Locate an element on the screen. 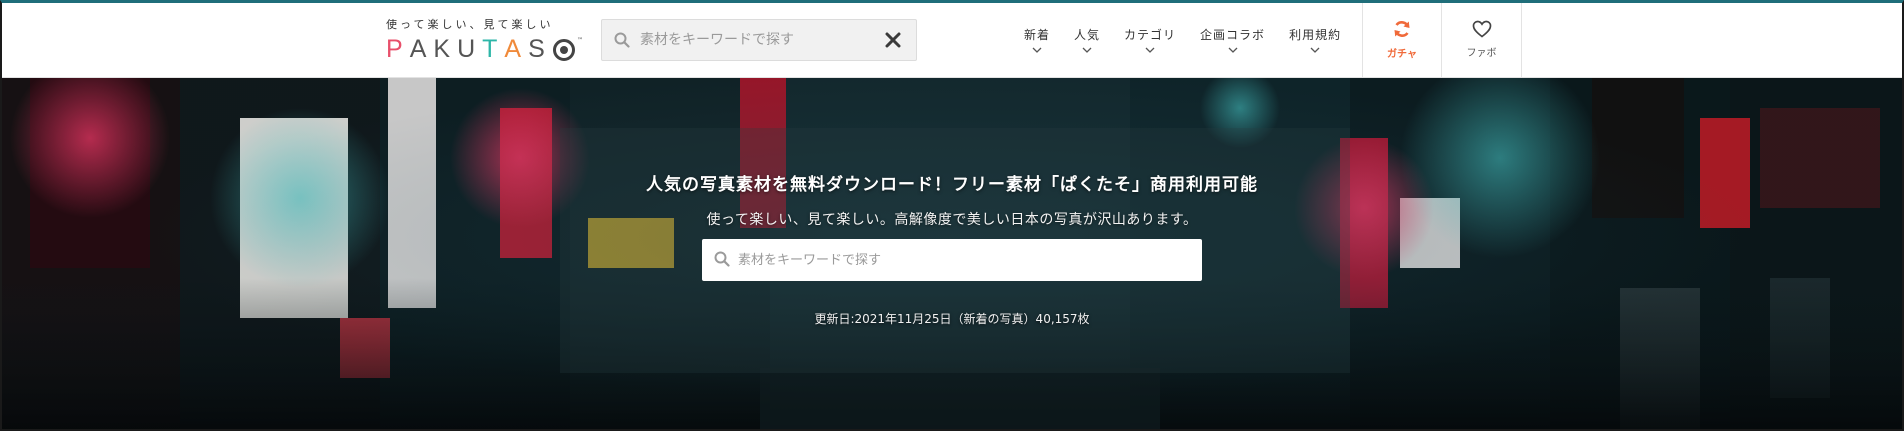  nav-item-popular: 人気 is located at coordinates (1087, 39).